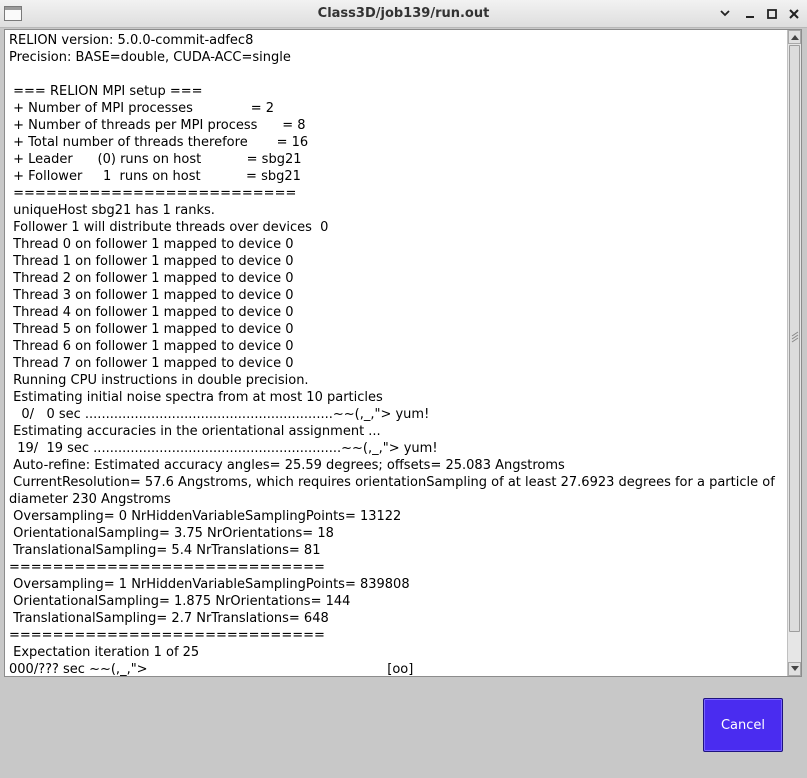 The width and height of the screenshot is (807, 778). I want to click on close-button, so click(794, 14).